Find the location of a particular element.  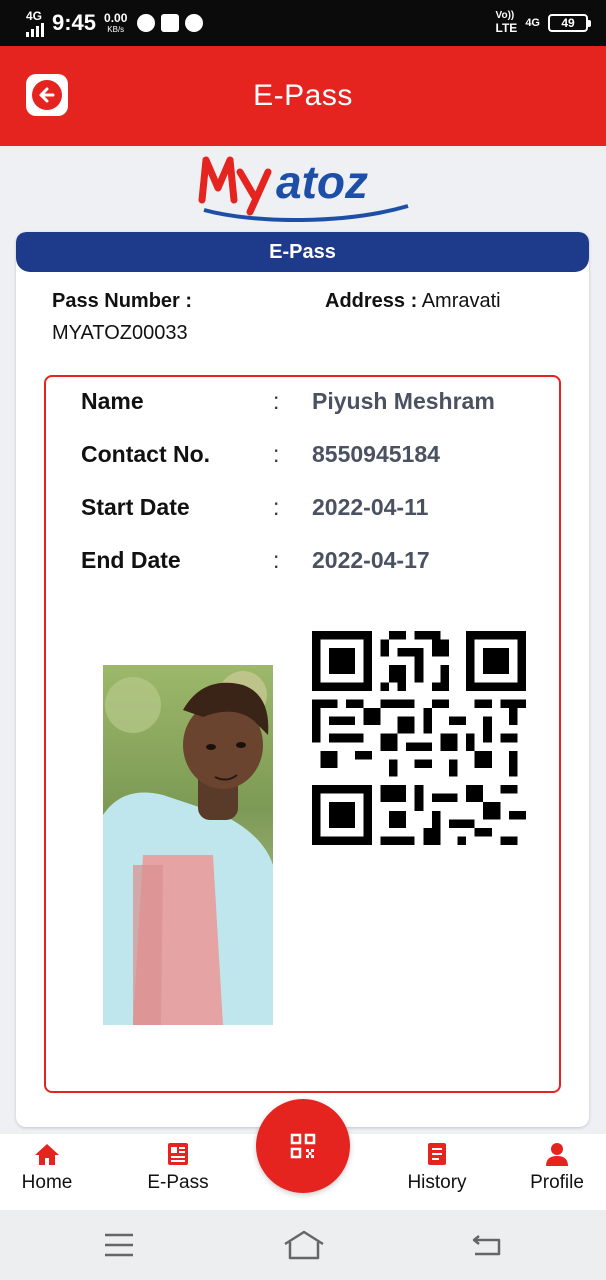

detail-value: 2022-04-17 is located at coordinates (371, 560).